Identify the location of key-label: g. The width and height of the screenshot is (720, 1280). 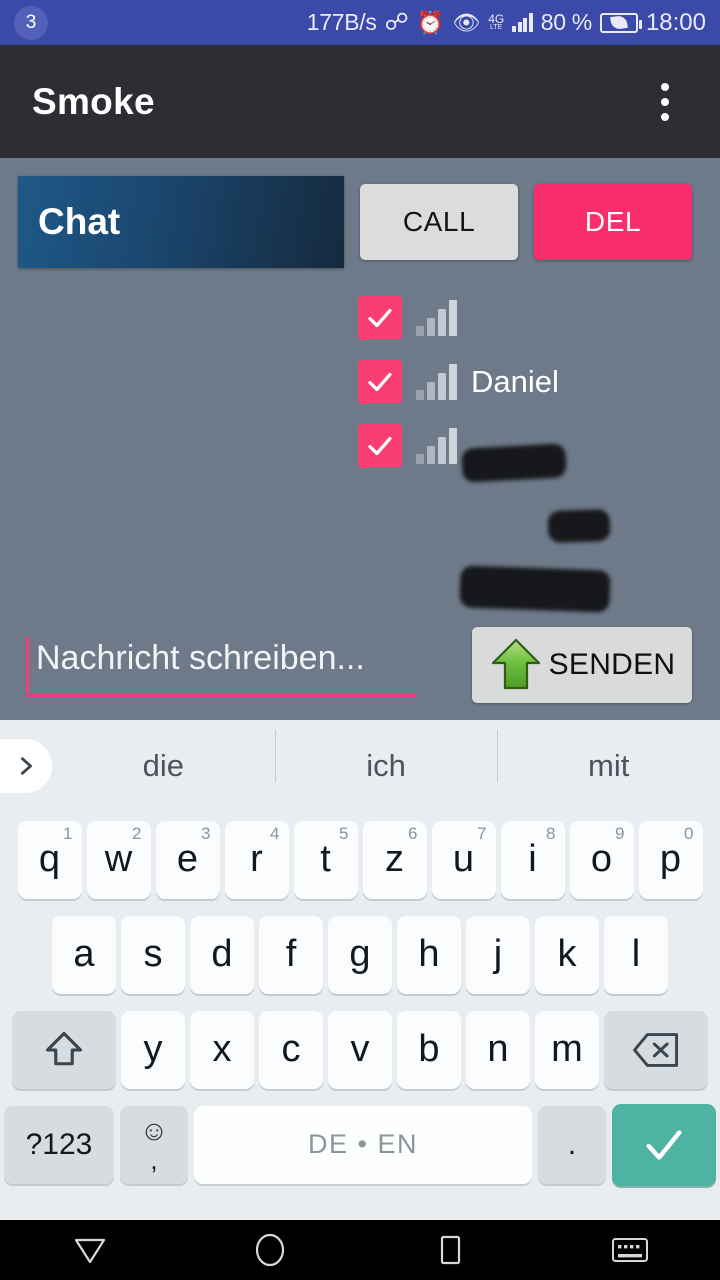
(360, 954).